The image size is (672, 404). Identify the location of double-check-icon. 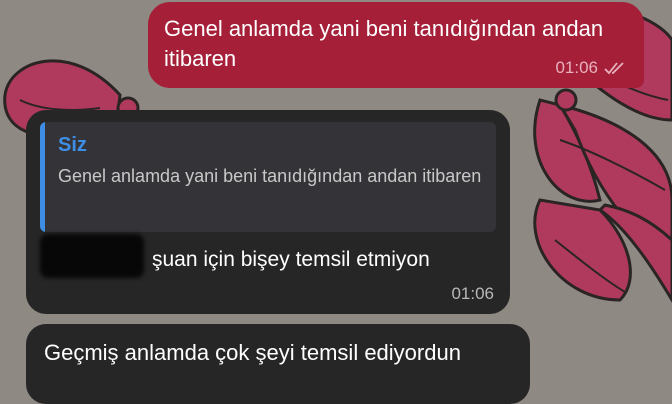
(614, 68).